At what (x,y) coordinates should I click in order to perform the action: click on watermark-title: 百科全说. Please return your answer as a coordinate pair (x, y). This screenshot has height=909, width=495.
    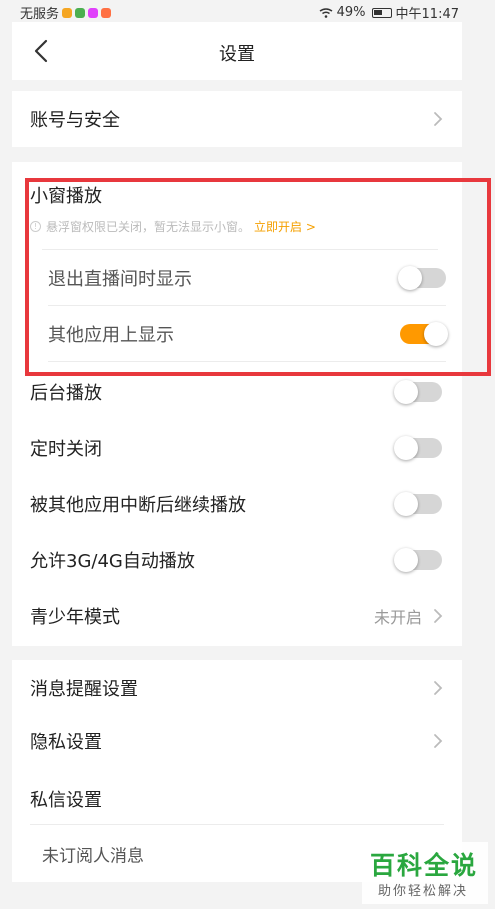
    Looking at the image, I should click on (424, 865).